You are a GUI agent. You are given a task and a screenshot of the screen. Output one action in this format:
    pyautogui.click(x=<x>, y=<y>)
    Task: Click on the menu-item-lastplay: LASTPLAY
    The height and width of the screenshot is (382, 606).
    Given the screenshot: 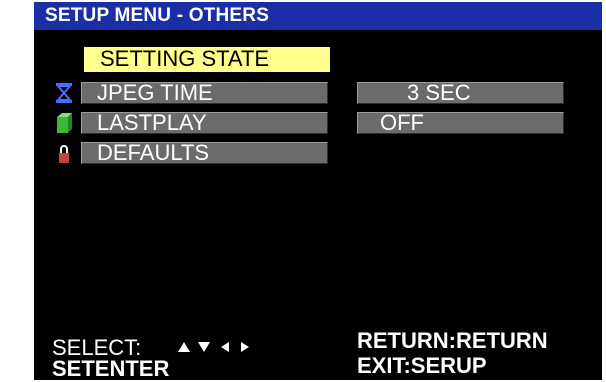 What is the action you would take?
    pyautogui.click(x=204, y=123)
    